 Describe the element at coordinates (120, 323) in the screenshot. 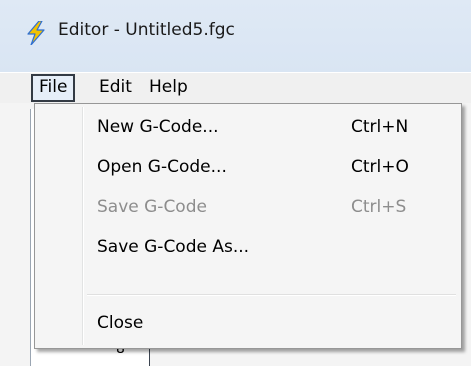

I see `menu-item-label: Close` at that location.